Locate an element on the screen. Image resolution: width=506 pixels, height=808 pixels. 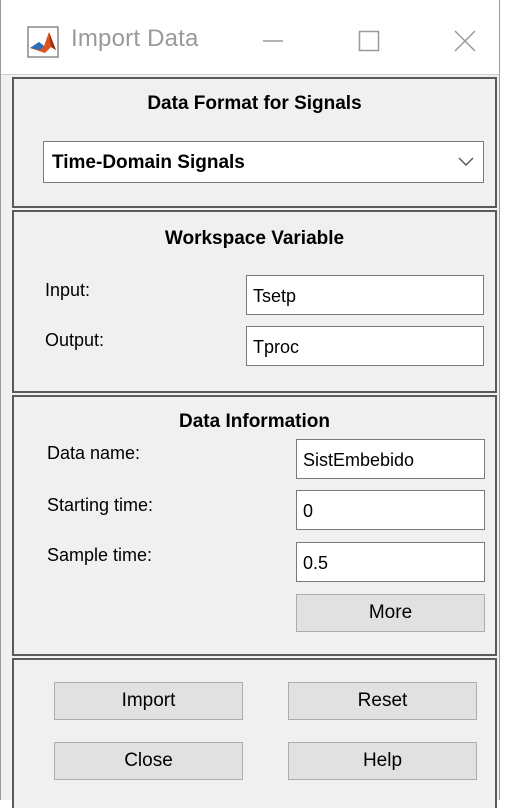
output-label: Output: is located at coordinates (75, 340).